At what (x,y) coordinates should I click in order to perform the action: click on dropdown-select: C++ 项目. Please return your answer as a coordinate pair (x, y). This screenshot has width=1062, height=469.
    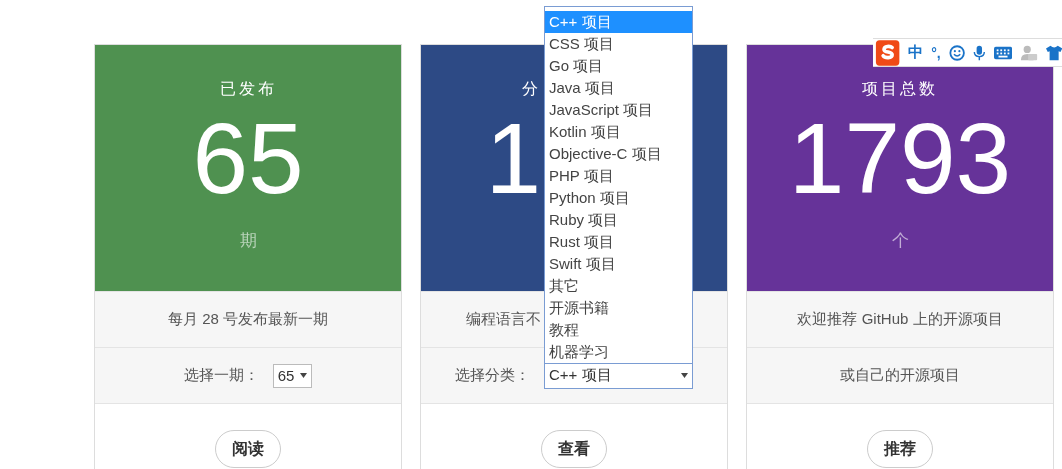
    Looking at the image, I should click on (618, 375).